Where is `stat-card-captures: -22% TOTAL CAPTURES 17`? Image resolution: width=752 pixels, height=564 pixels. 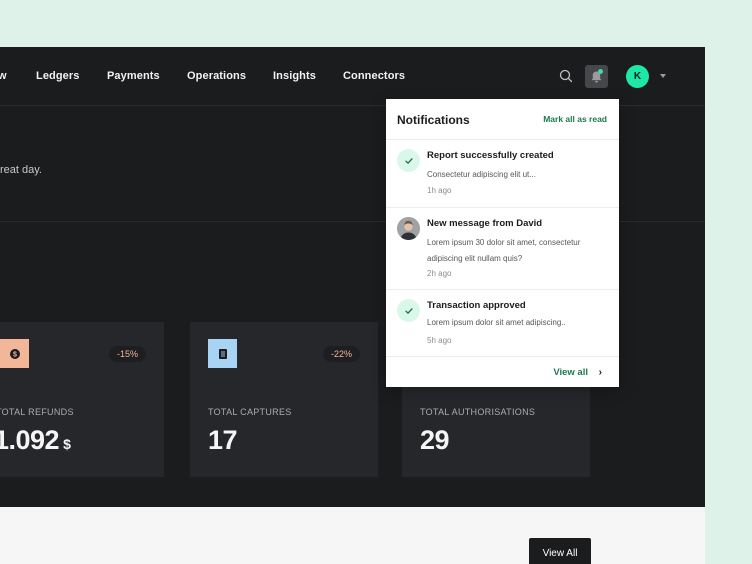
stat-card-captures: -22% TOTAL CAPTURES 17 is located at coordinates (284, 399).